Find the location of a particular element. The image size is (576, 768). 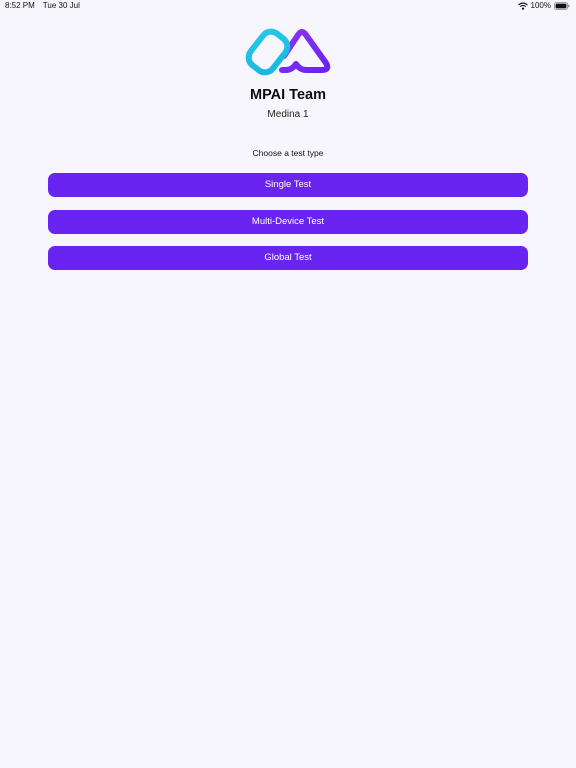

linked-shapes-logo is located at coordinates (288, 52).